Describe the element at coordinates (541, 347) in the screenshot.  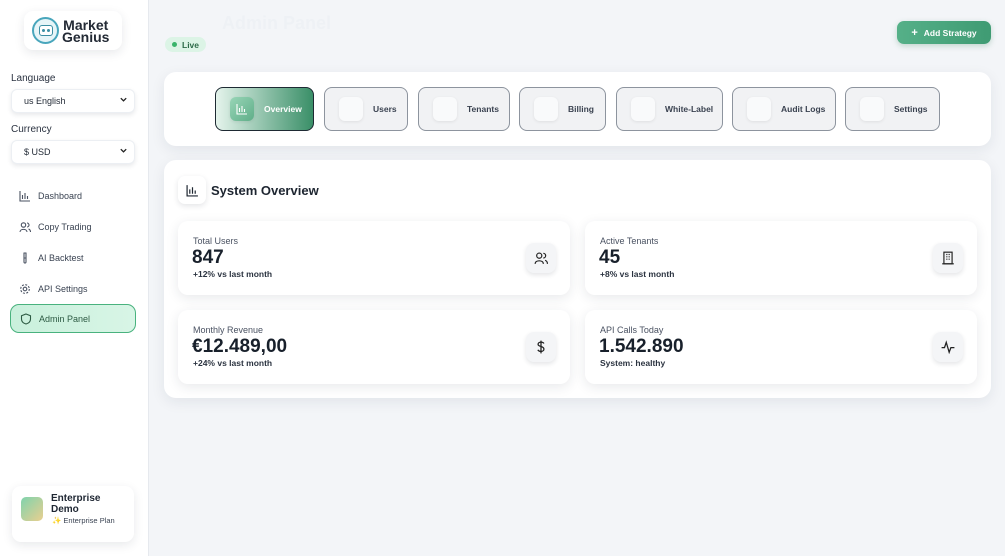
I see `dollar-icon` at that location.